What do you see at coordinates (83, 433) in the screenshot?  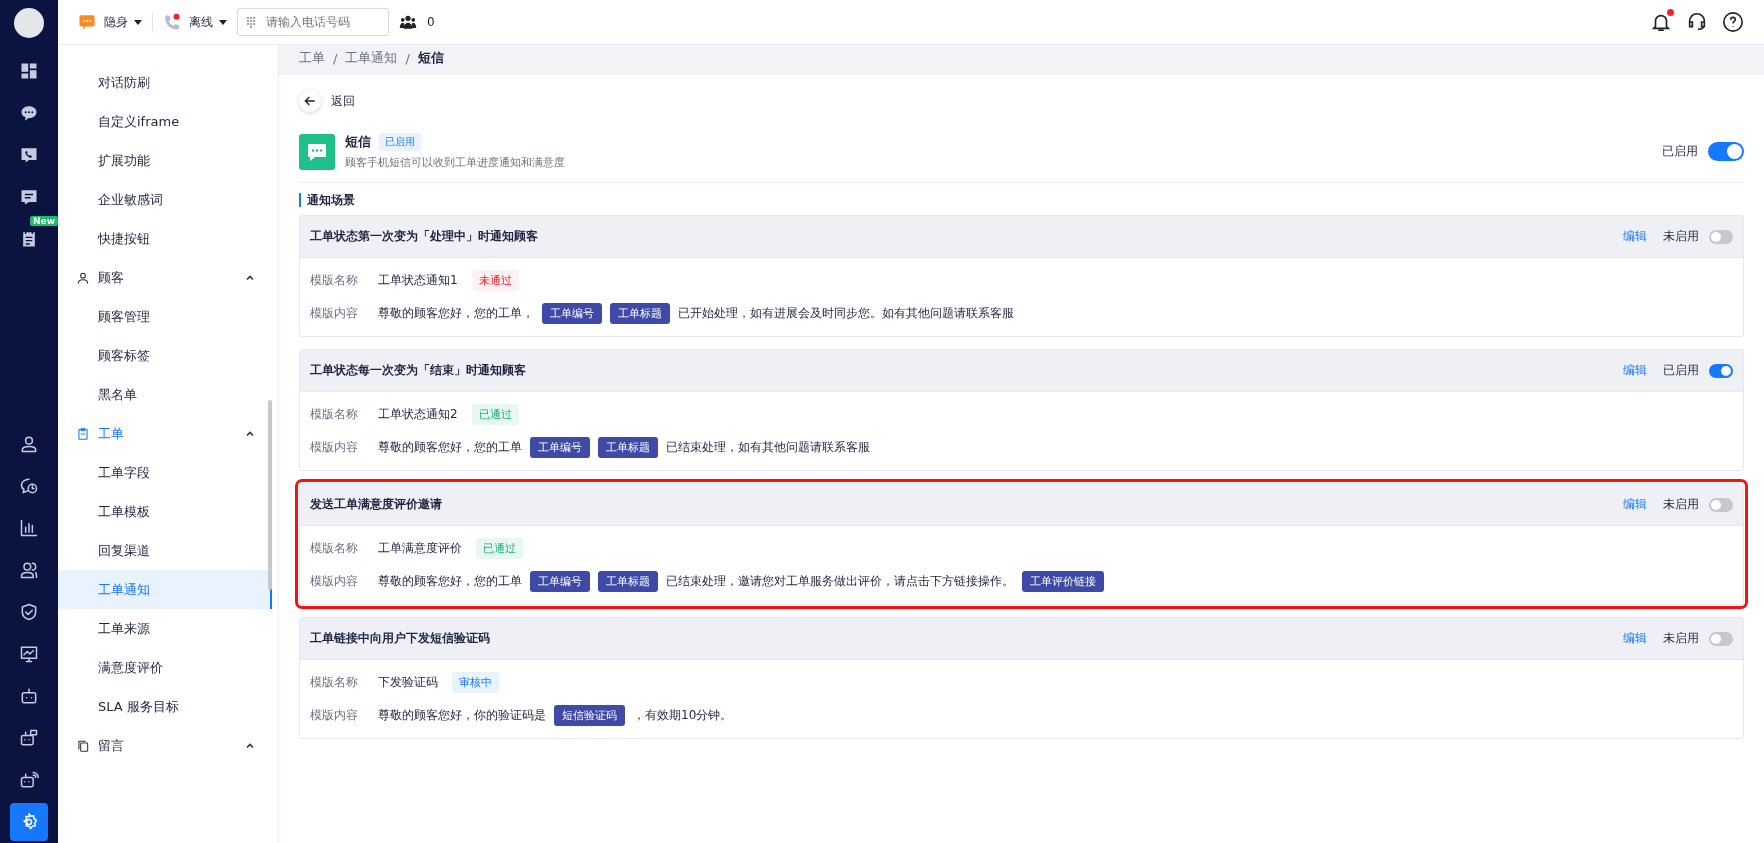 I see `clipboard-icon` at bounding box center [83, 433].